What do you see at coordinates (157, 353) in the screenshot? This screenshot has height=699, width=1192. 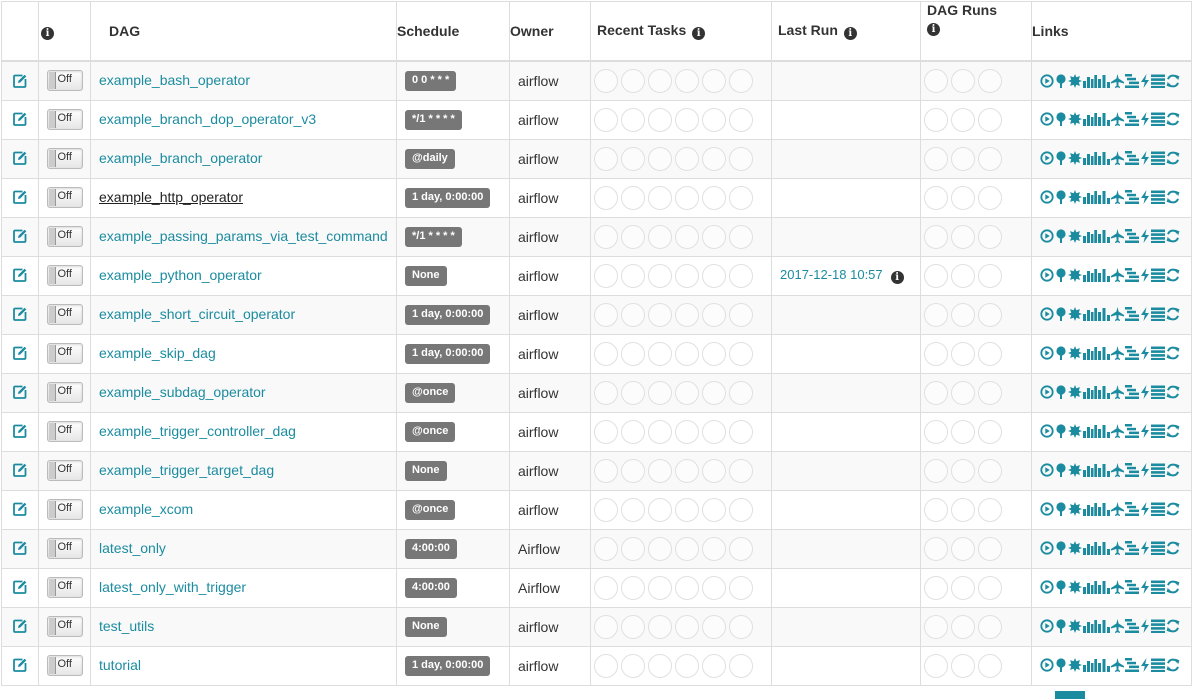 I see `dag-link: example_skip_dag` at bounding box center [157, 353].